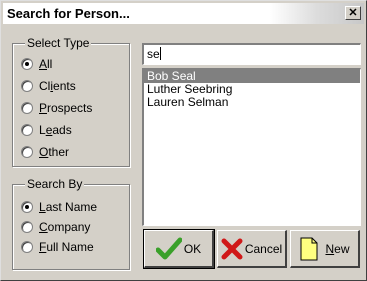 The width and height of the screenshot is (367, 281). I want to click on new-document-icon, so click(309, 248).